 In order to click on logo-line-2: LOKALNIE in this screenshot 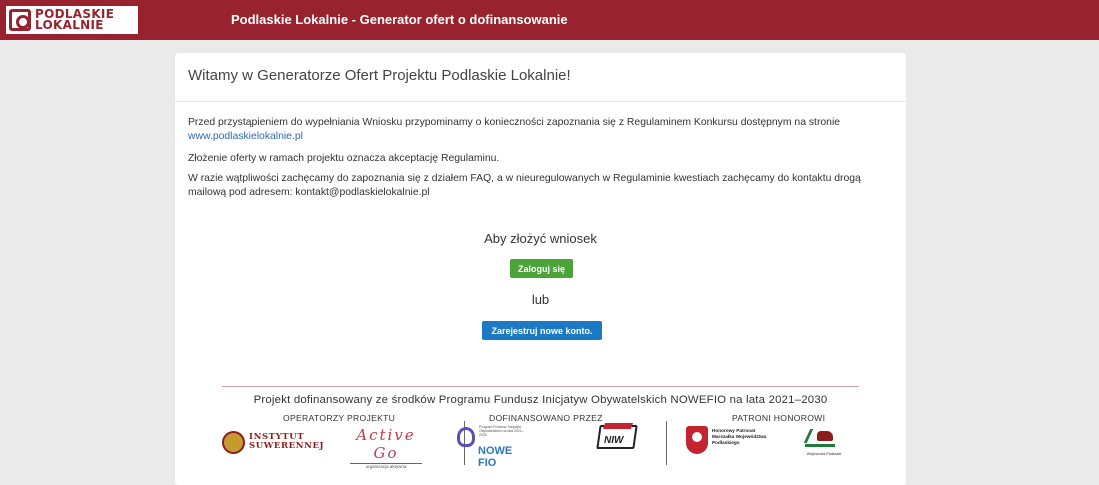, I will do `click(69, 25)`.